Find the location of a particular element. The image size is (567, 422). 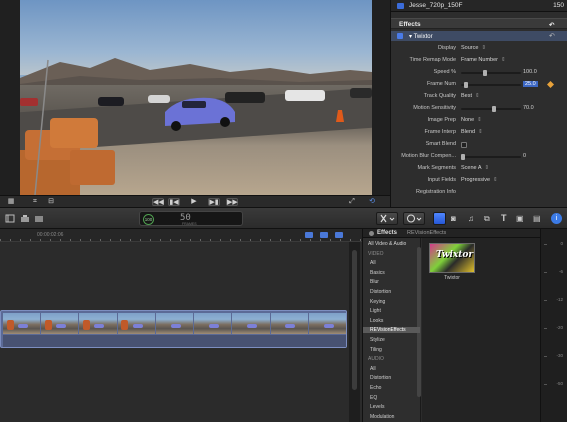

inspector-clip-header: Jesse_720p_150F 150 is located at coordinates (479, 6).